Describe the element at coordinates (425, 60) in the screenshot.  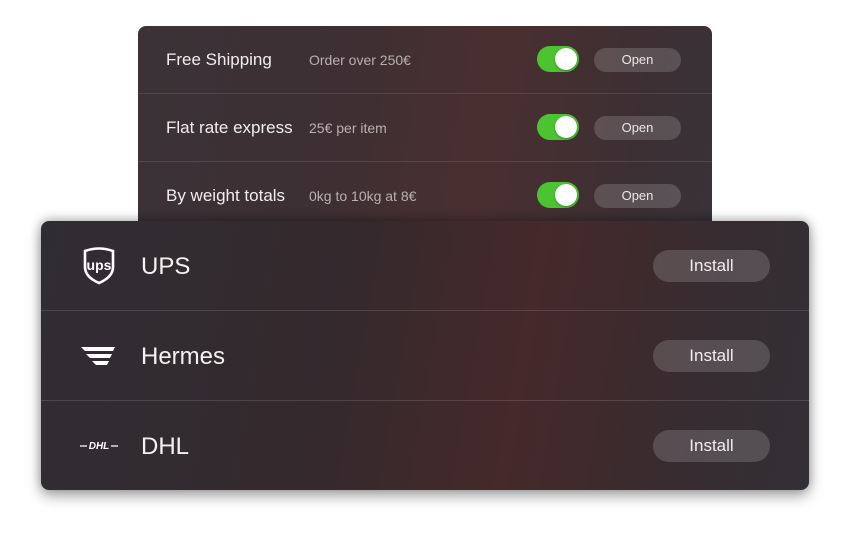
I see `shipping-rate-row: Free Shipping Order over 250€ Open` at that location.